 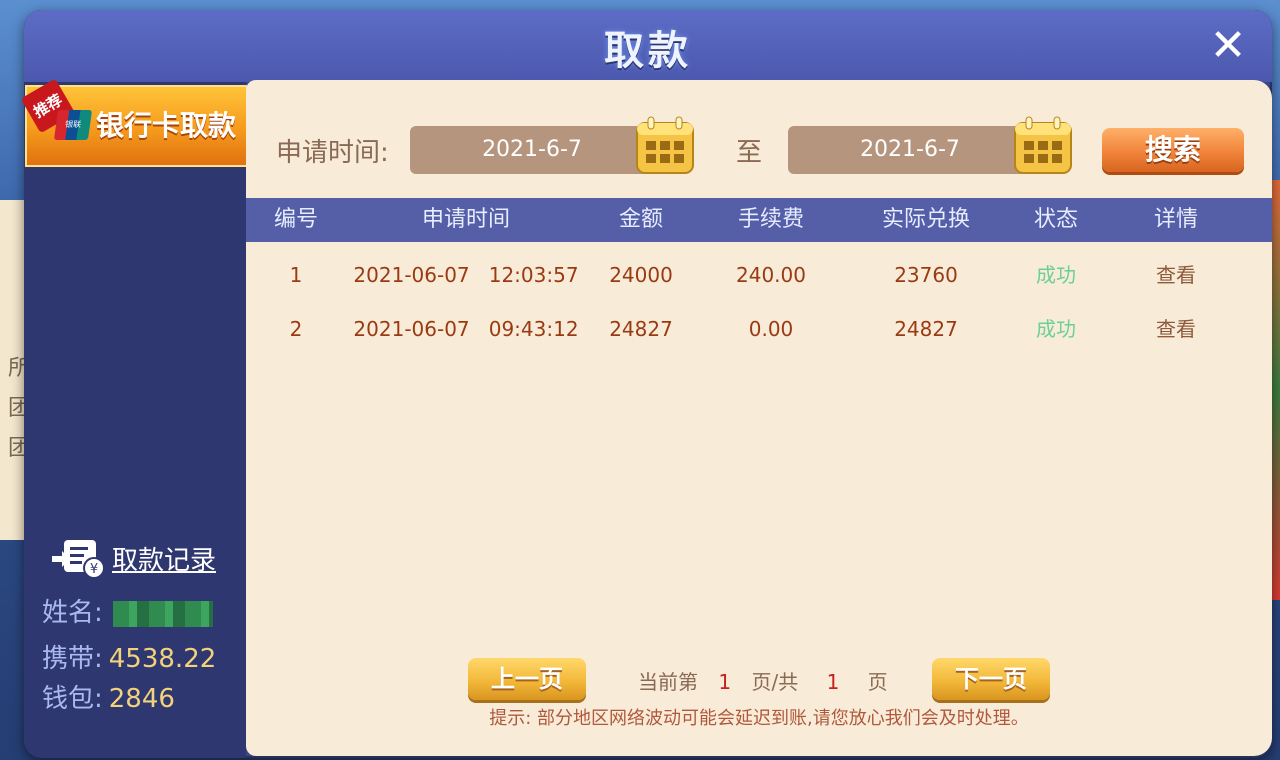 What do you see at coordinates (141, 699) in the screenshot?
I see `info-wallet-value: 2846` at bounding box center [141, 699].